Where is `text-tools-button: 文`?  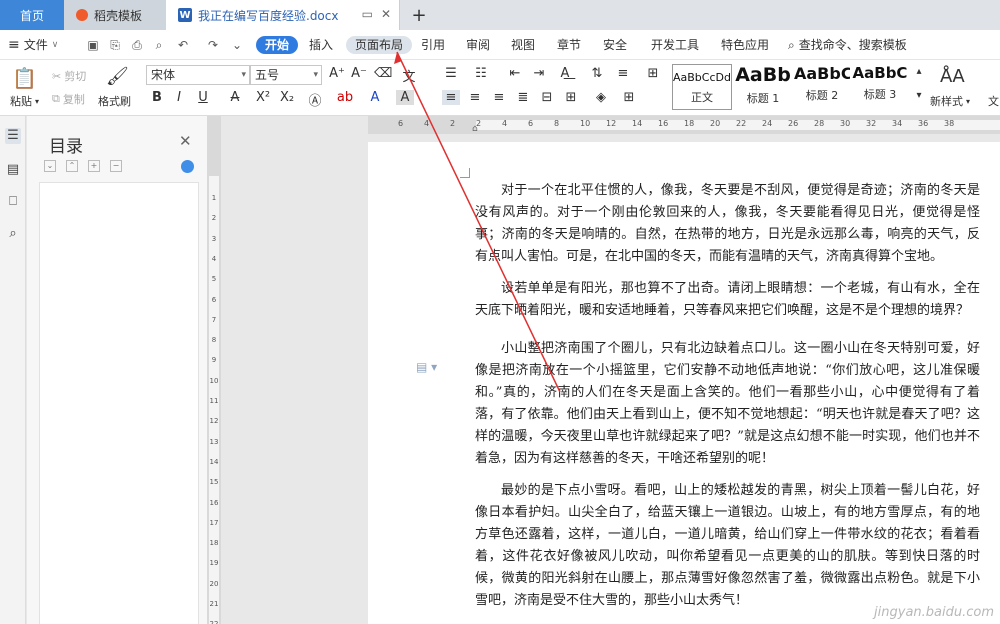 text-tools-button: 文 is located at coordinates (993, 101).